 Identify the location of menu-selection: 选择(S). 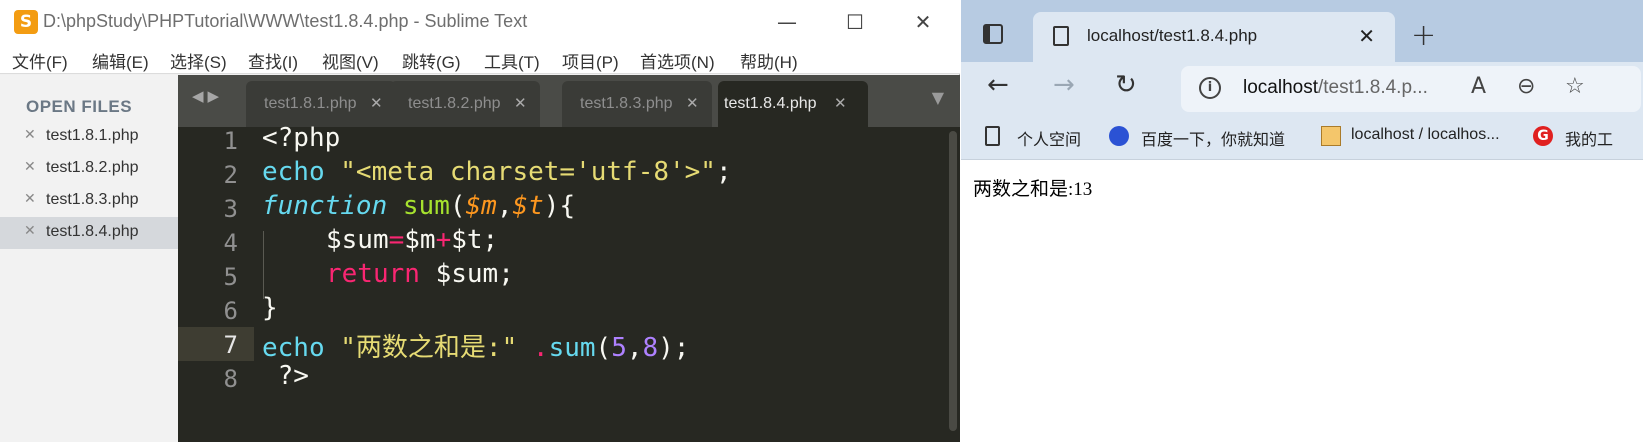
(198, 60).